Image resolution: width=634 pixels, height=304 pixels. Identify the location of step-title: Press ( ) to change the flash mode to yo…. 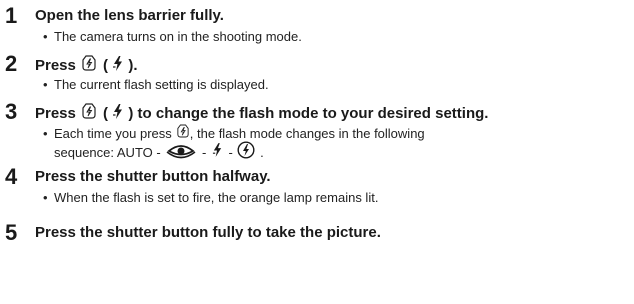
(261, 113).